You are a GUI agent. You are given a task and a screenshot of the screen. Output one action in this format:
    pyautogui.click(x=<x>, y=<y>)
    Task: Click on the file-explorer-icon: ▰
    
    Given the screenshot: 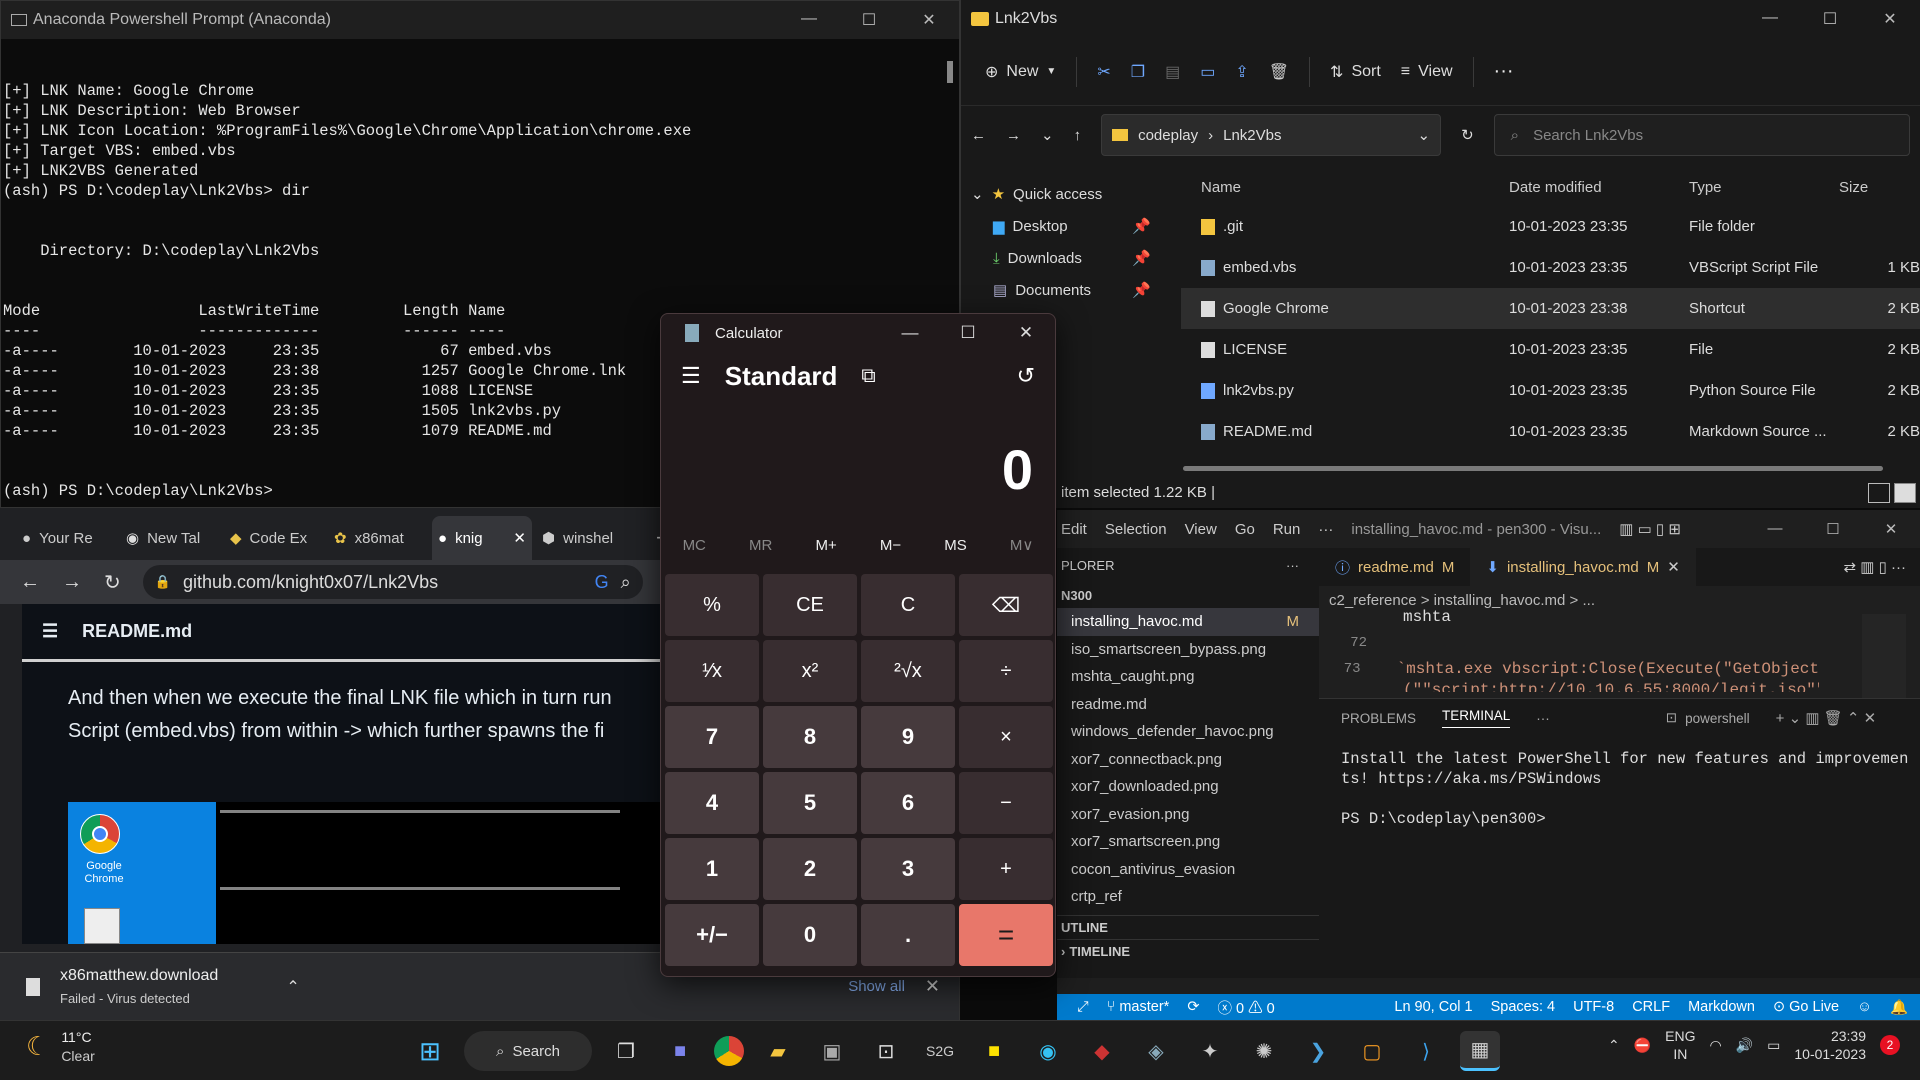 What is the action you would take?
    pyautogui.click(x=778, y=1051)
    